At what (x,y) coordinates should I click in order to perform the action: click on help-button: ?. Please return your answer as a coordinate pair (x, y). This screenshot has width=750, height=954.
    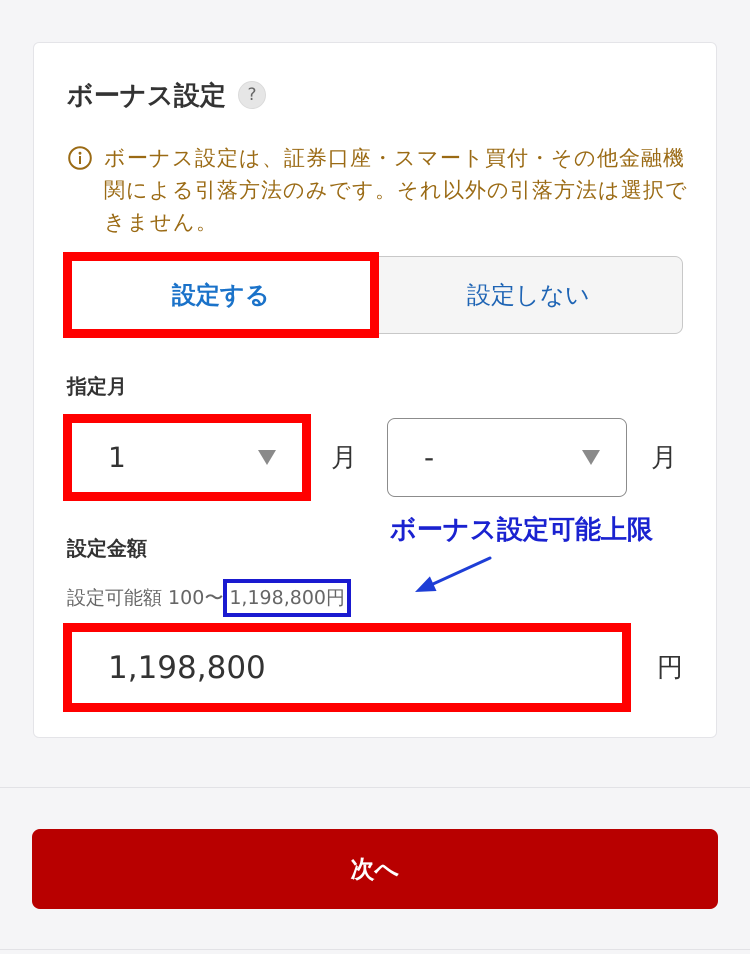
    Looking at the image, I should click on (252, 95).